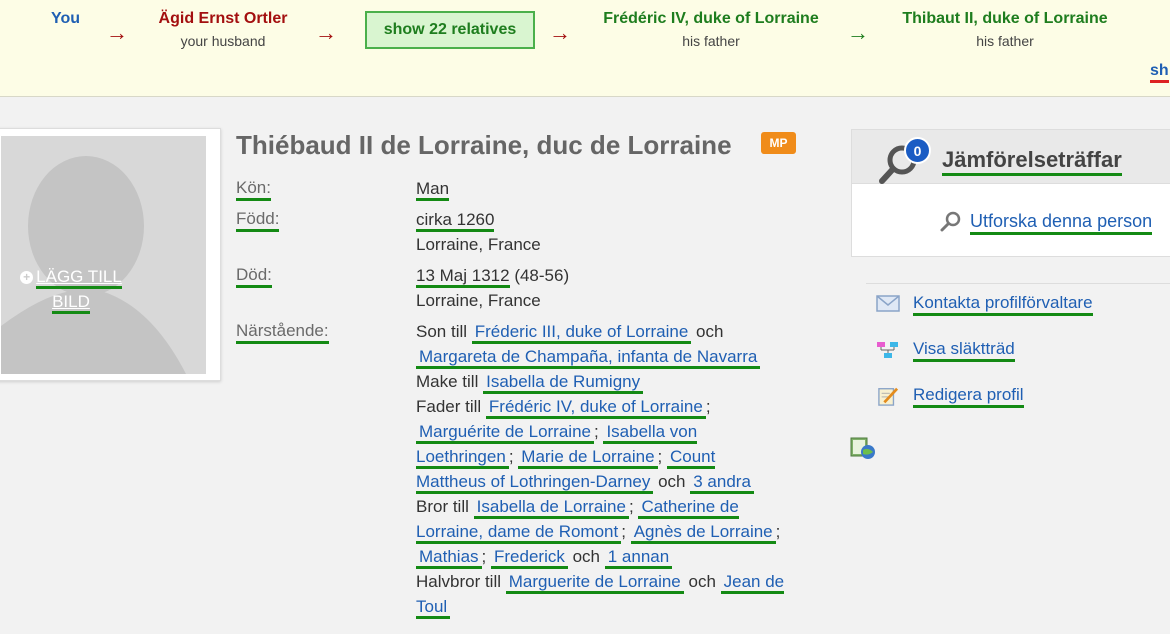 The width and height of the screenshot is (1170, 634). I want to click on path-node-father: Frédéric IV, duke of Lorraine his father, so click(711, 29).